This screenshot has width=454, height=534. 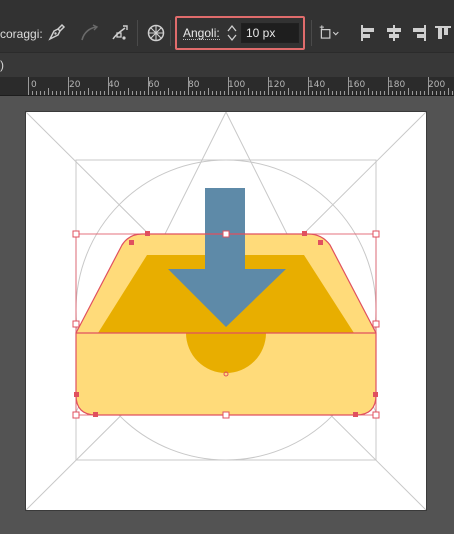 What do you see at coordinates (120, 33) in the screenshot?
I see `convert-anchor-icon` at bounding box center [120, 33].